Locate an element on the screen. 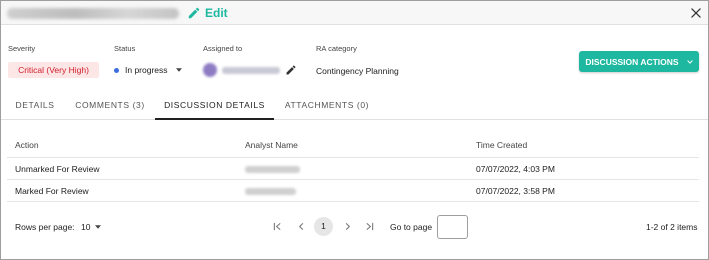 This screenshot has width=709, height=260. tab-comments: COMMENTS (3) is located at coordinates (110, 105).